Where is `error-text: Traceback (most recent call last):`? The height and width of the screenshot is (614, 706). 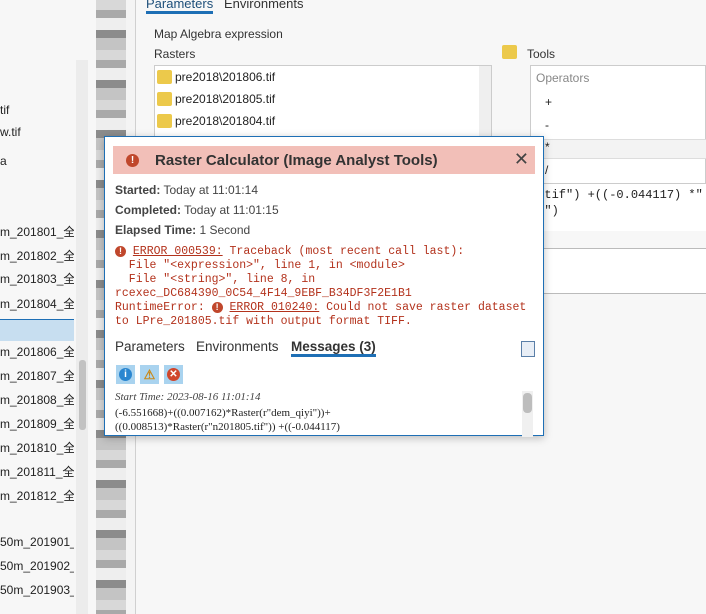 error-text: Traceback (most recent call last): is located at coordinates (343, 251).